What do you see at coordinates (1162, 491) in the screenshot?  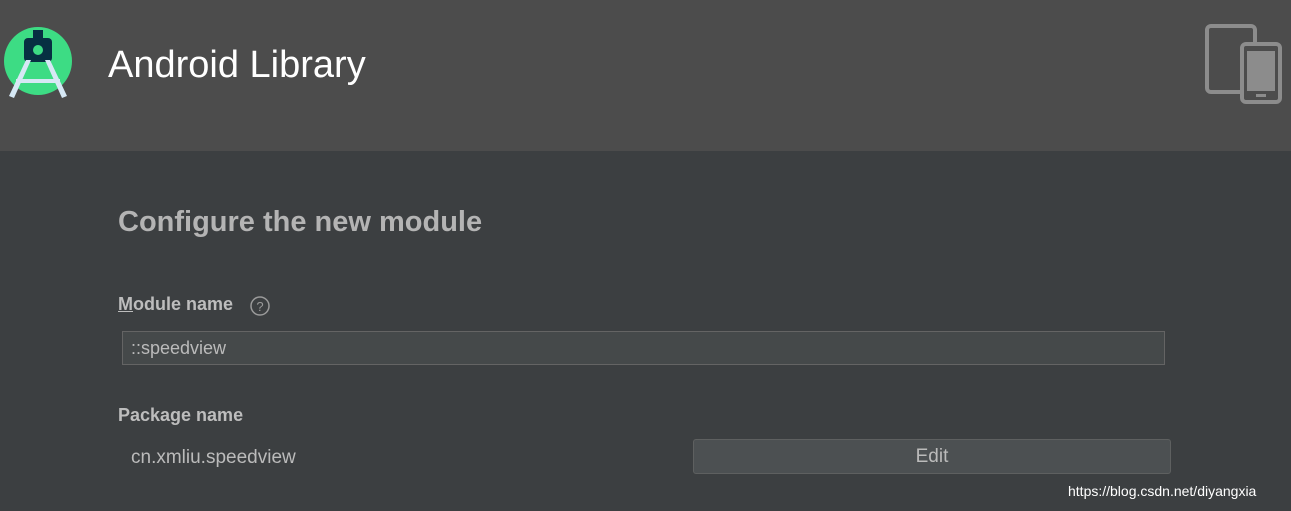 I see `watermark: https://blog.csdn.net/diyangxia` at bounding box center [1162, 491].